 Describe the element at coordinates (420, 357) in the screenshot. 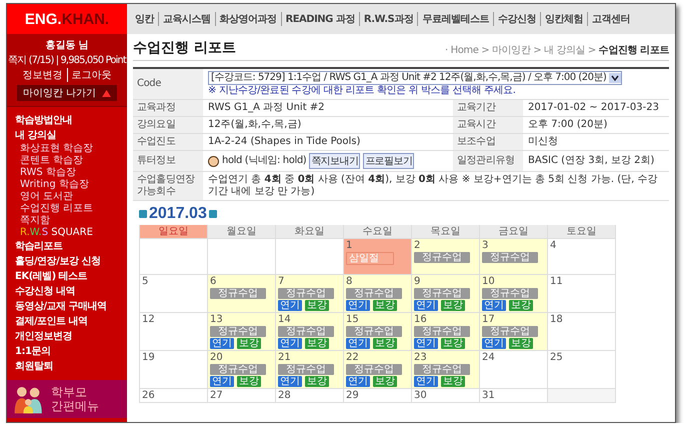

I see `day-number: 23` at that location.